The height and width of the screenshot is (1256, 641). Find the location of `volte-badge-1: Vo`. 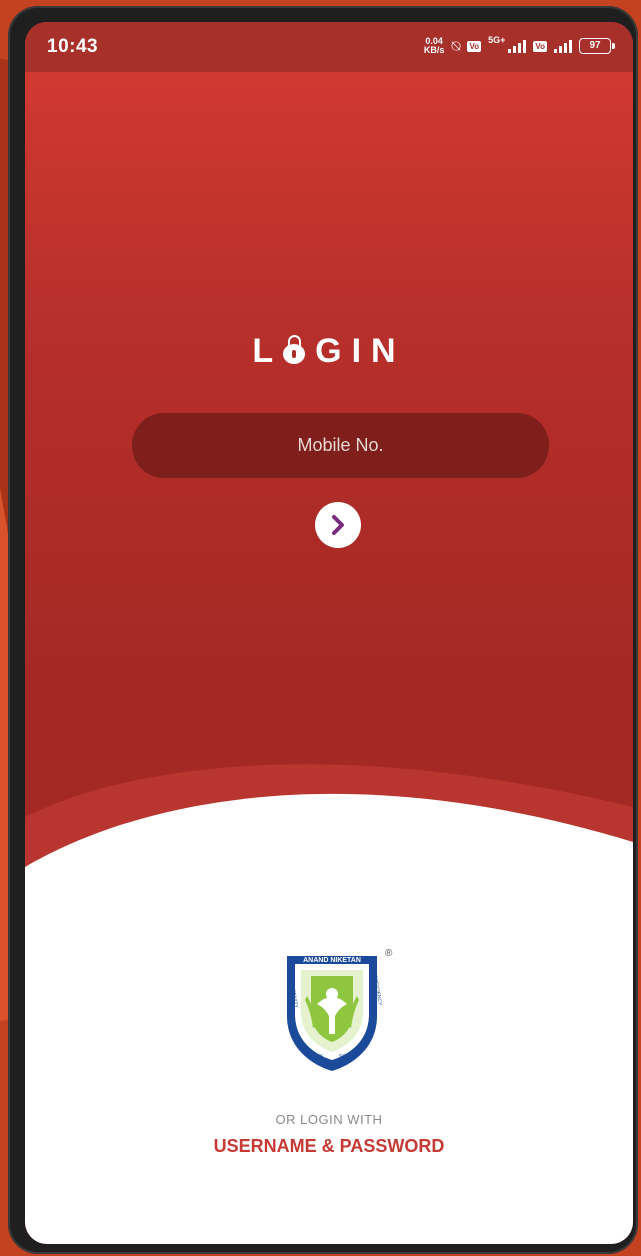

volte-badge-1: Vo is located at coordinates (474, 46).